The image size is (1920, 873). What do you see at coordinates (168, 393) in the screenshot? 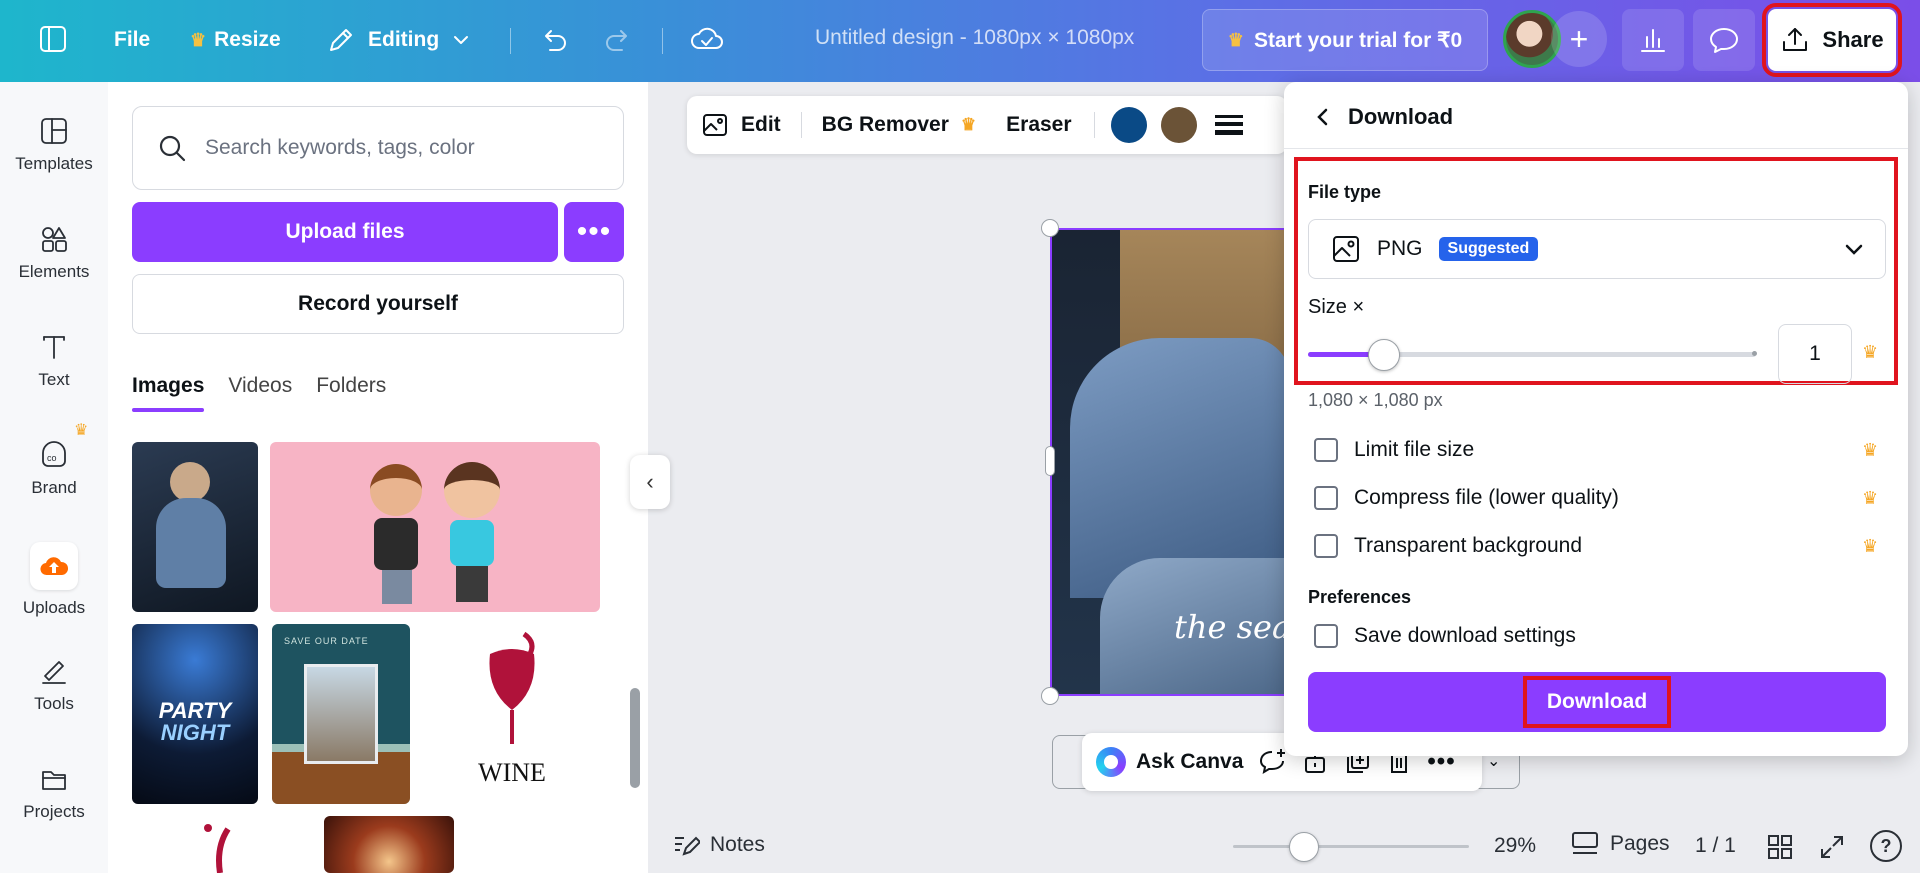
I see `tab-images: Images` at bounding box center [168, 393].